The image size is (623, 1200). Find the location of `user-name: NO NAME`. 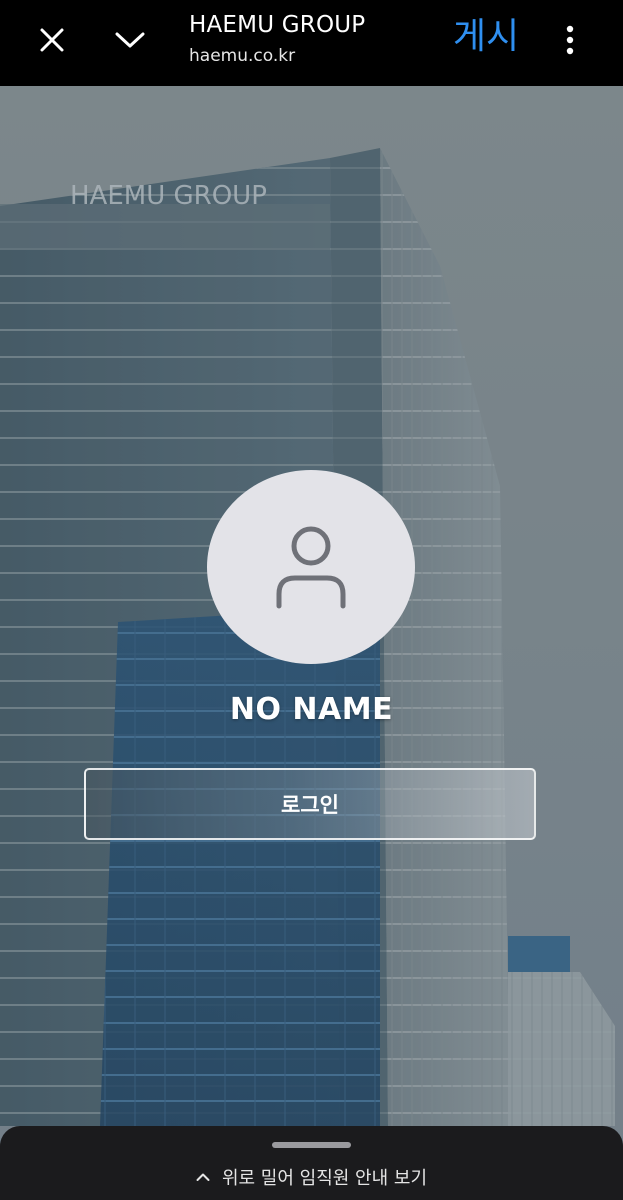

user-name: NO NAME is located at coordinates (311, 709).